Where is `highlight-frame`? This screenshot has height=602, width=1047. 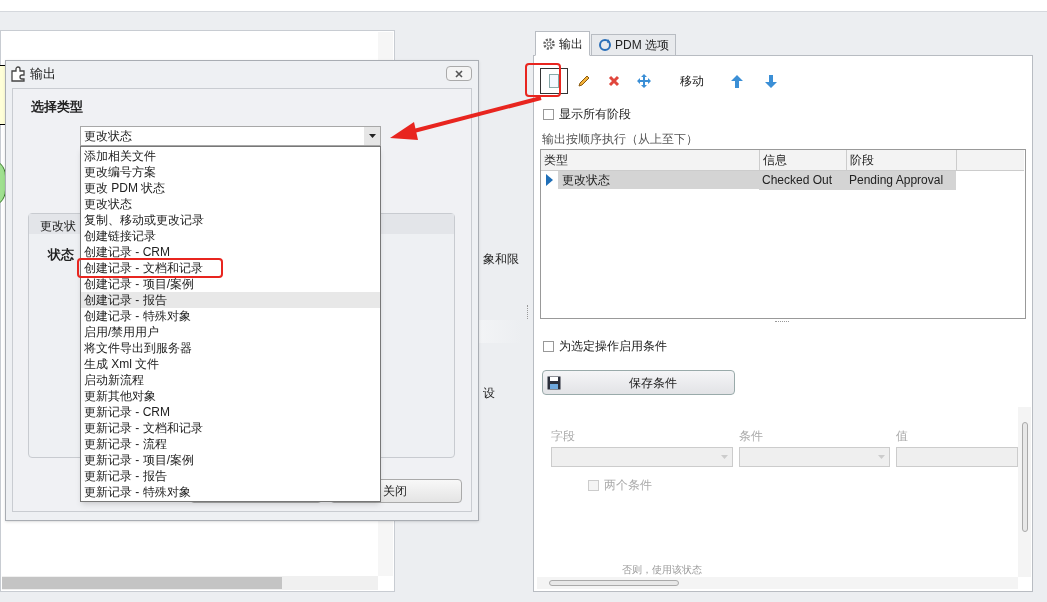
highlight-frame is located at coordinates (543, 80).